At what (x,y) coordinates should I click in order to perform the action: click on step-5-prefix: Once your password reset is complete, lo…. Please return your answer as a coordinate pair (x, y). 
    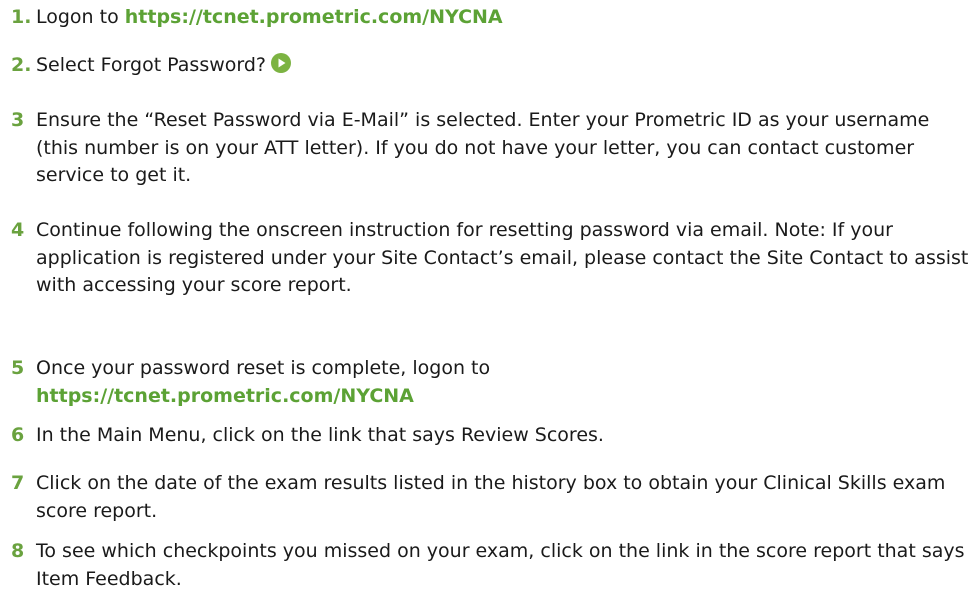
    Looking at the image, I should click on (263, 368).